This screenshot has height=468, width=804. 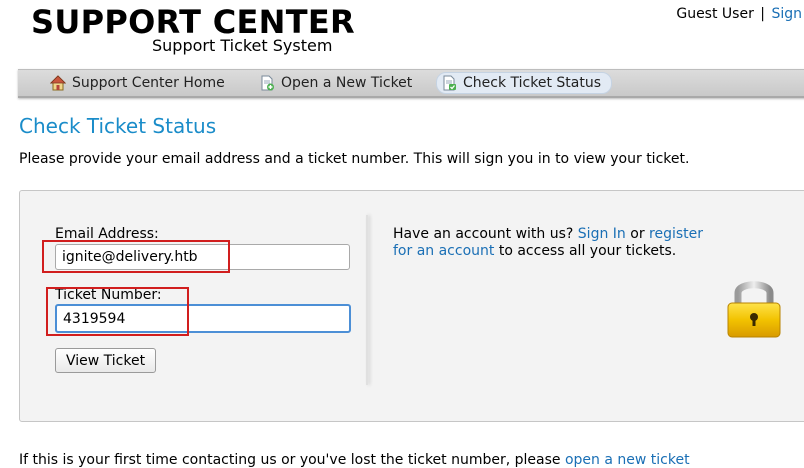 What do you see at coordinates (148, 83) in the screenshot?
I see `nav-label: Support Center Home` at bounding box center [148, 83].